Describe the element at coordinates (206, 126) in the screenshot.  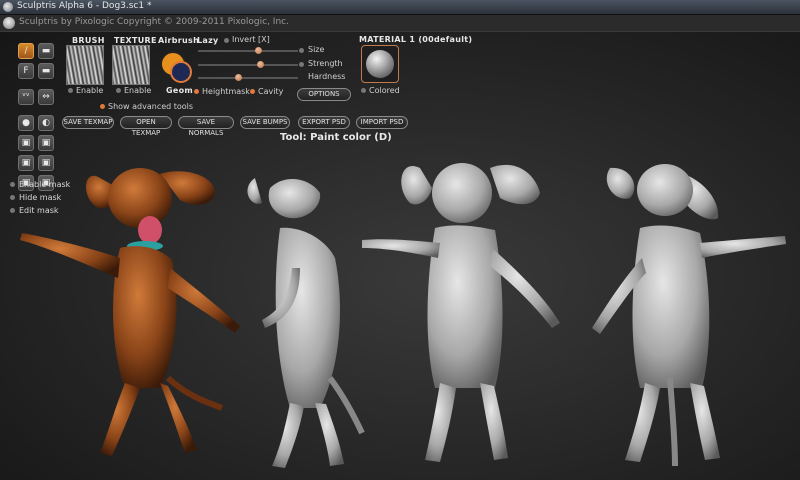
I see `save-normals-button: SAVE NORMALS` at that location.